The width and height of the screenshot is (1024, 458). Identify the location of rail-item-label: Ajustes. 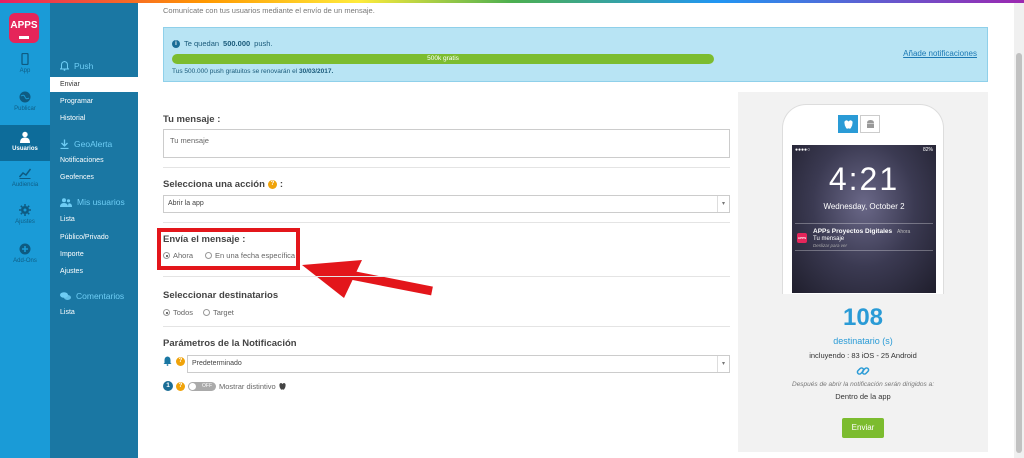
(25, 222).